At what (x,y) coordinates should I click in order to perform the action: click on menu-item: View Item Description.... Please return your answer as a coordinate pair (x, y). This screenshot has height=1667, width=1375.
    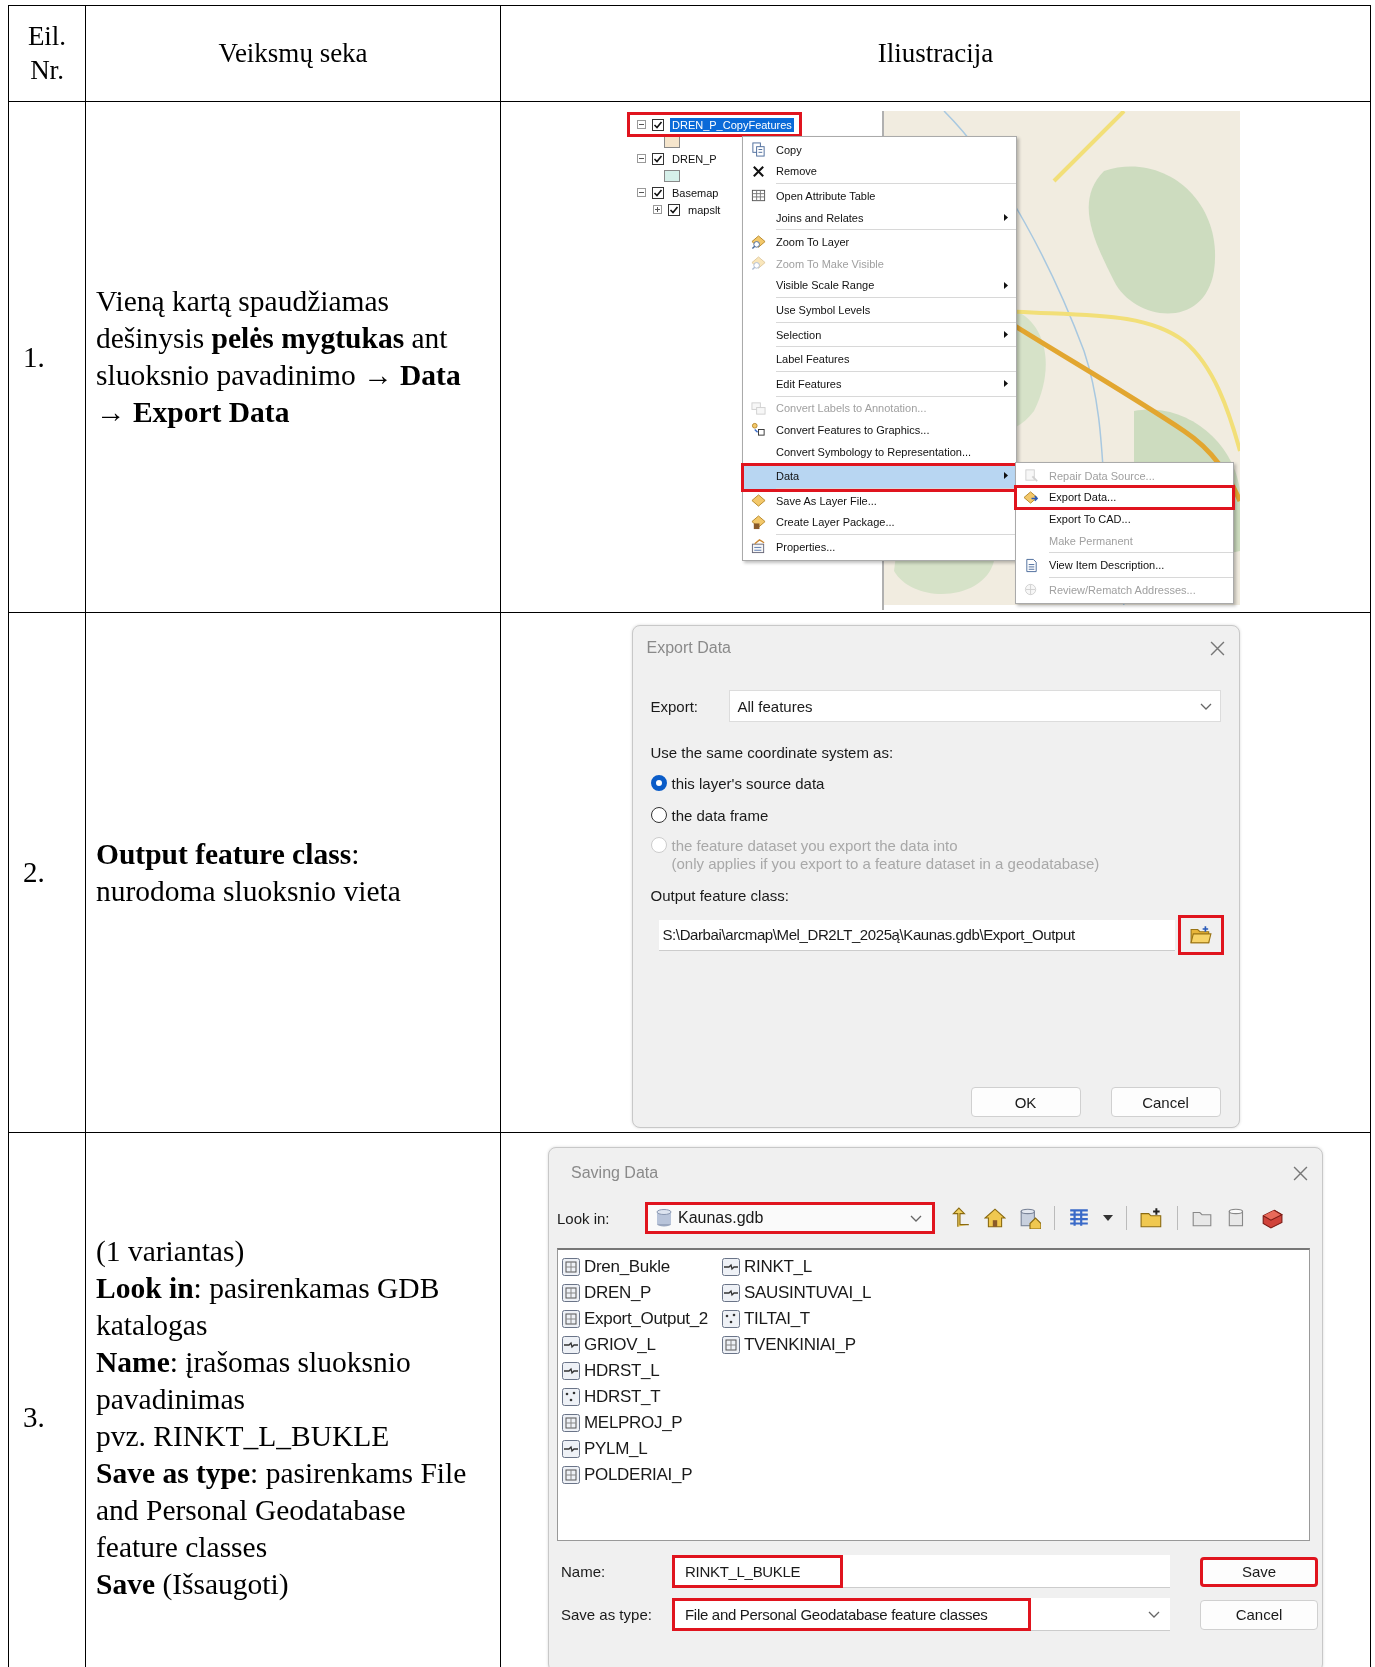
    Looking at the image, I should click on (1124, 566).